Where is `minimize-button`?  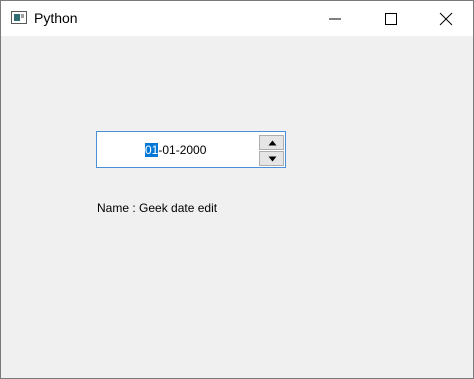 minimize-button is located at coordinates (335, 18).